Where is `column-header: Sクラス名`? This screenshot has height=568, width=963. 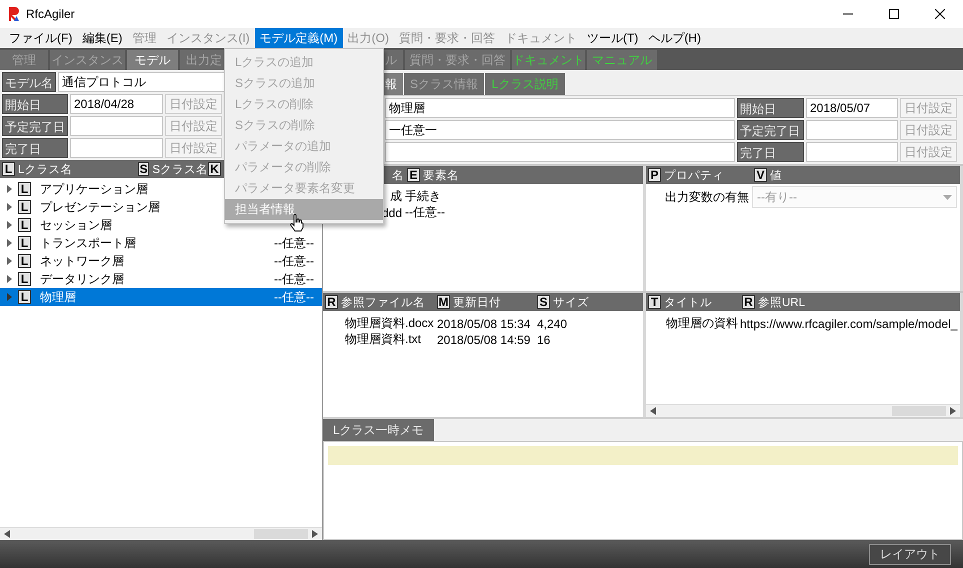
column-header: Sクラス名 is located at coordinates (180, 169).